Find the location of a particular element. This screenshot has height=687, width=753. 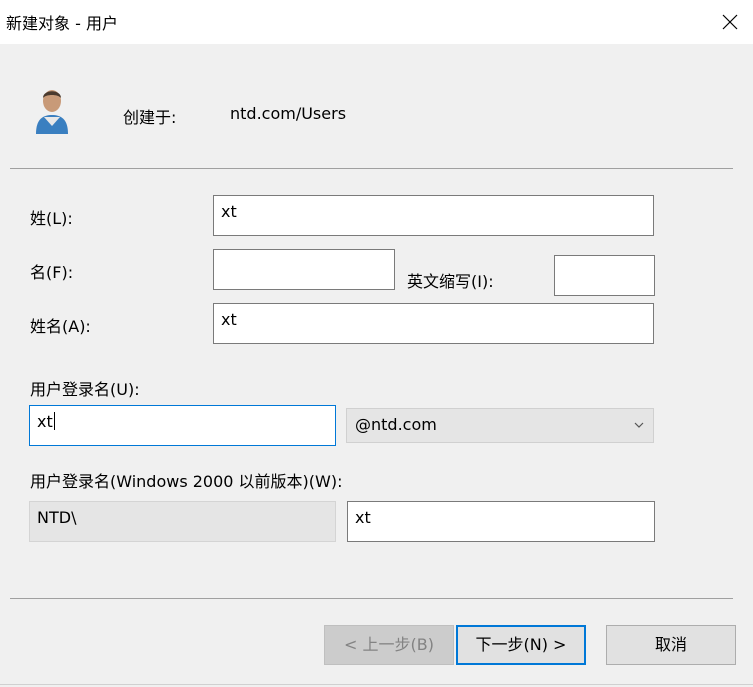

first-name-field is located at coordinates (304, 269).